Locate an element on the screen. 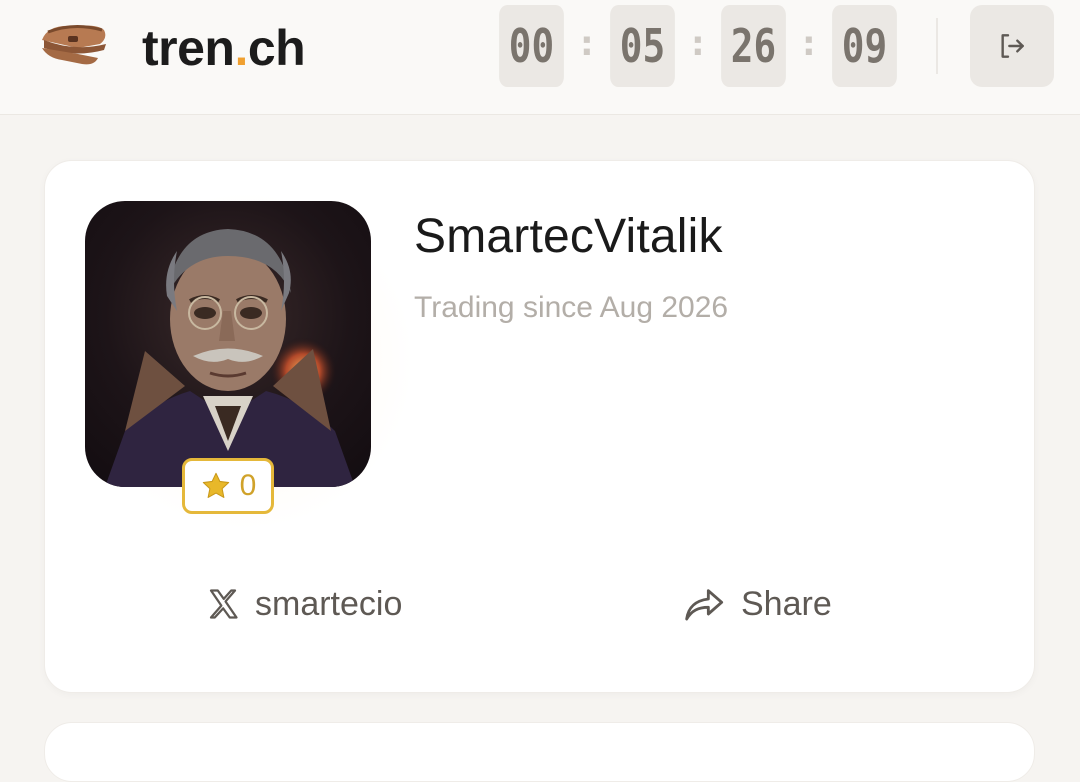 The height and width of the screenshot is (782, 1080). rating-value: 0 is located at coordinates (248, 485).